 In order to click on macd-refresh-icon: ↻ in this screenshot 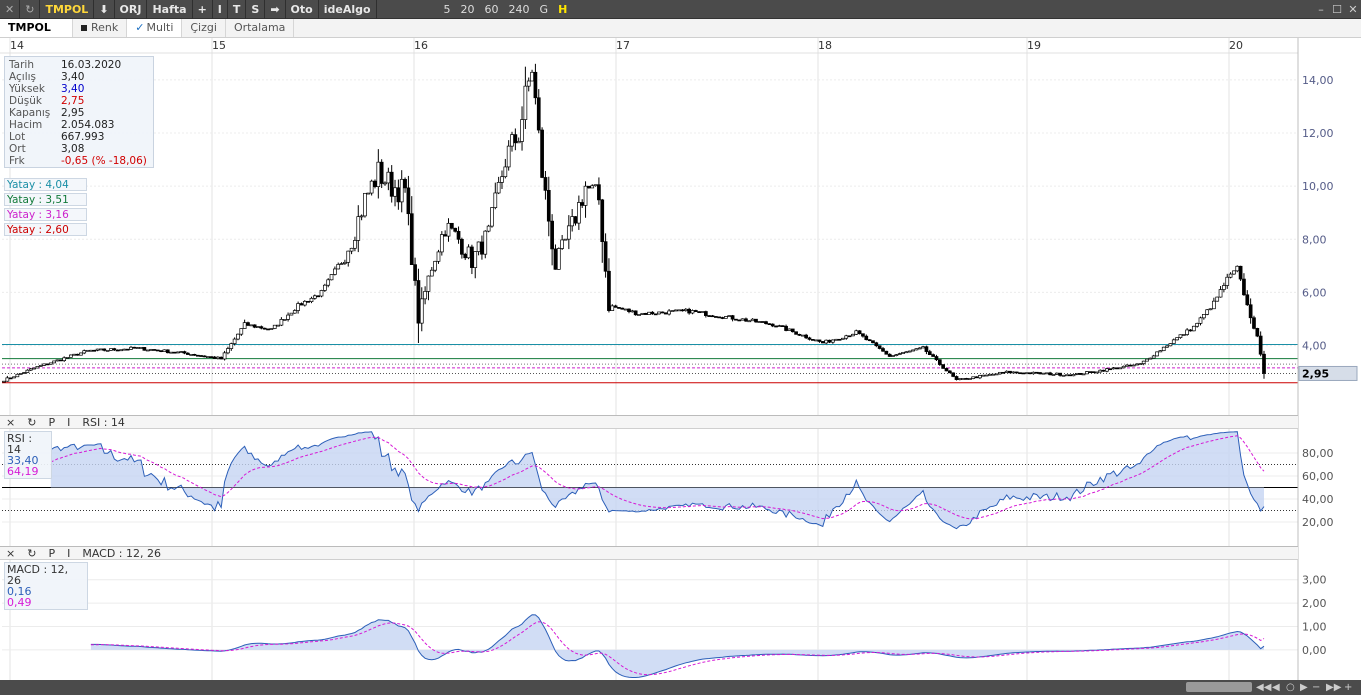, I will do `click(31, 553)`.